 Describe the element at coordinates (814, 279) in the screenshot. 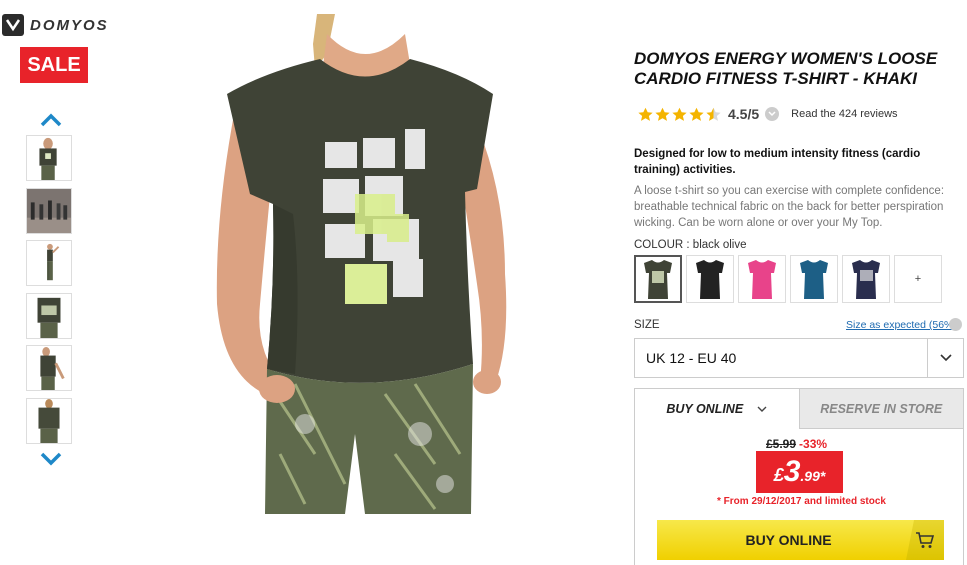

I see `swatch-blue` at that location.